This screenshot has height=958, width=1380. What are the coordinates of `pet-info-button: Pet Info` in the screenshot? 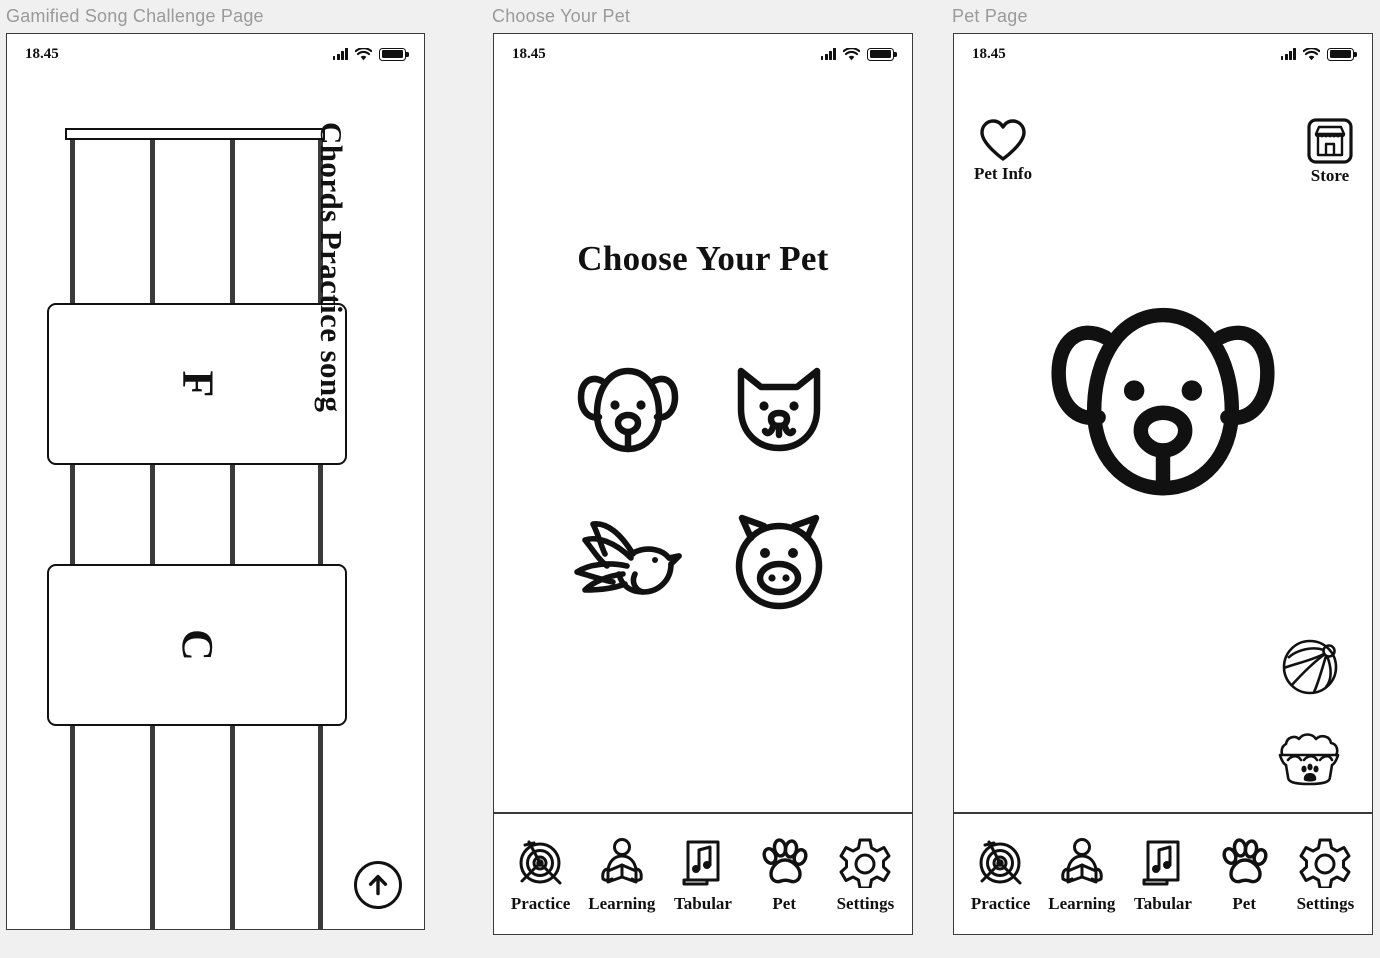 It's located at (1003, 151).